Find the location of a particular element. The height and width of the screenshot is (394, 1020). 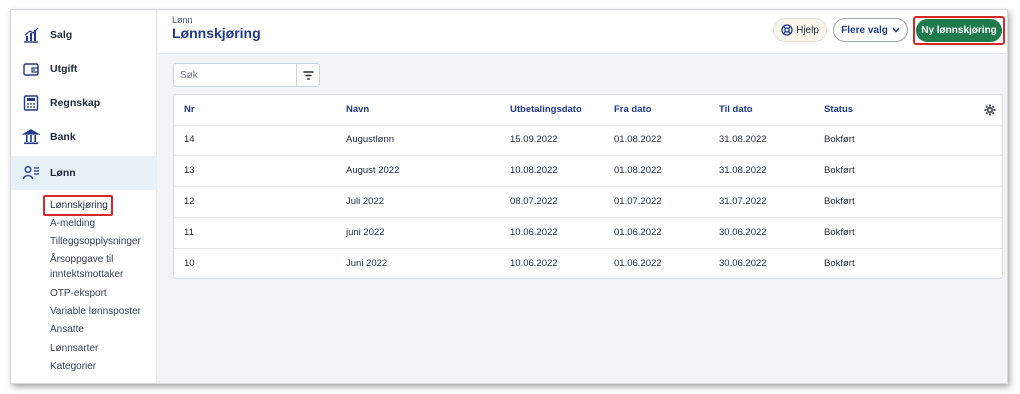

cell-nr: 12 is located at coordinates (189, 201).